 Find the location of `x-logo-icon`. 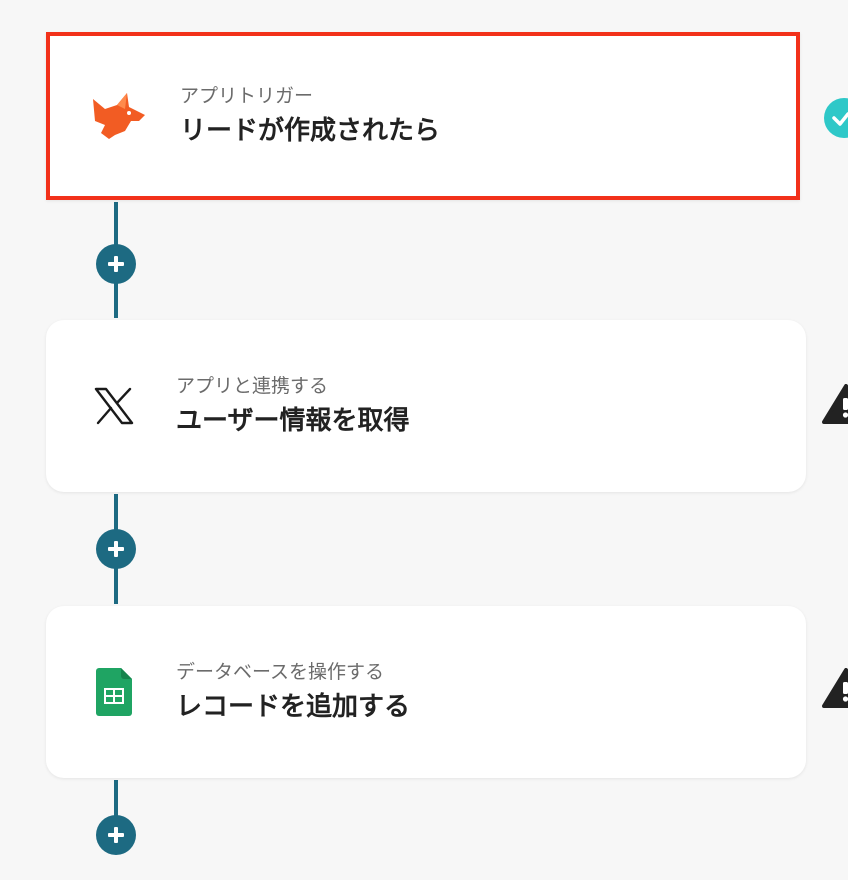

x-logo-icon is located at coordinates (114, 406).